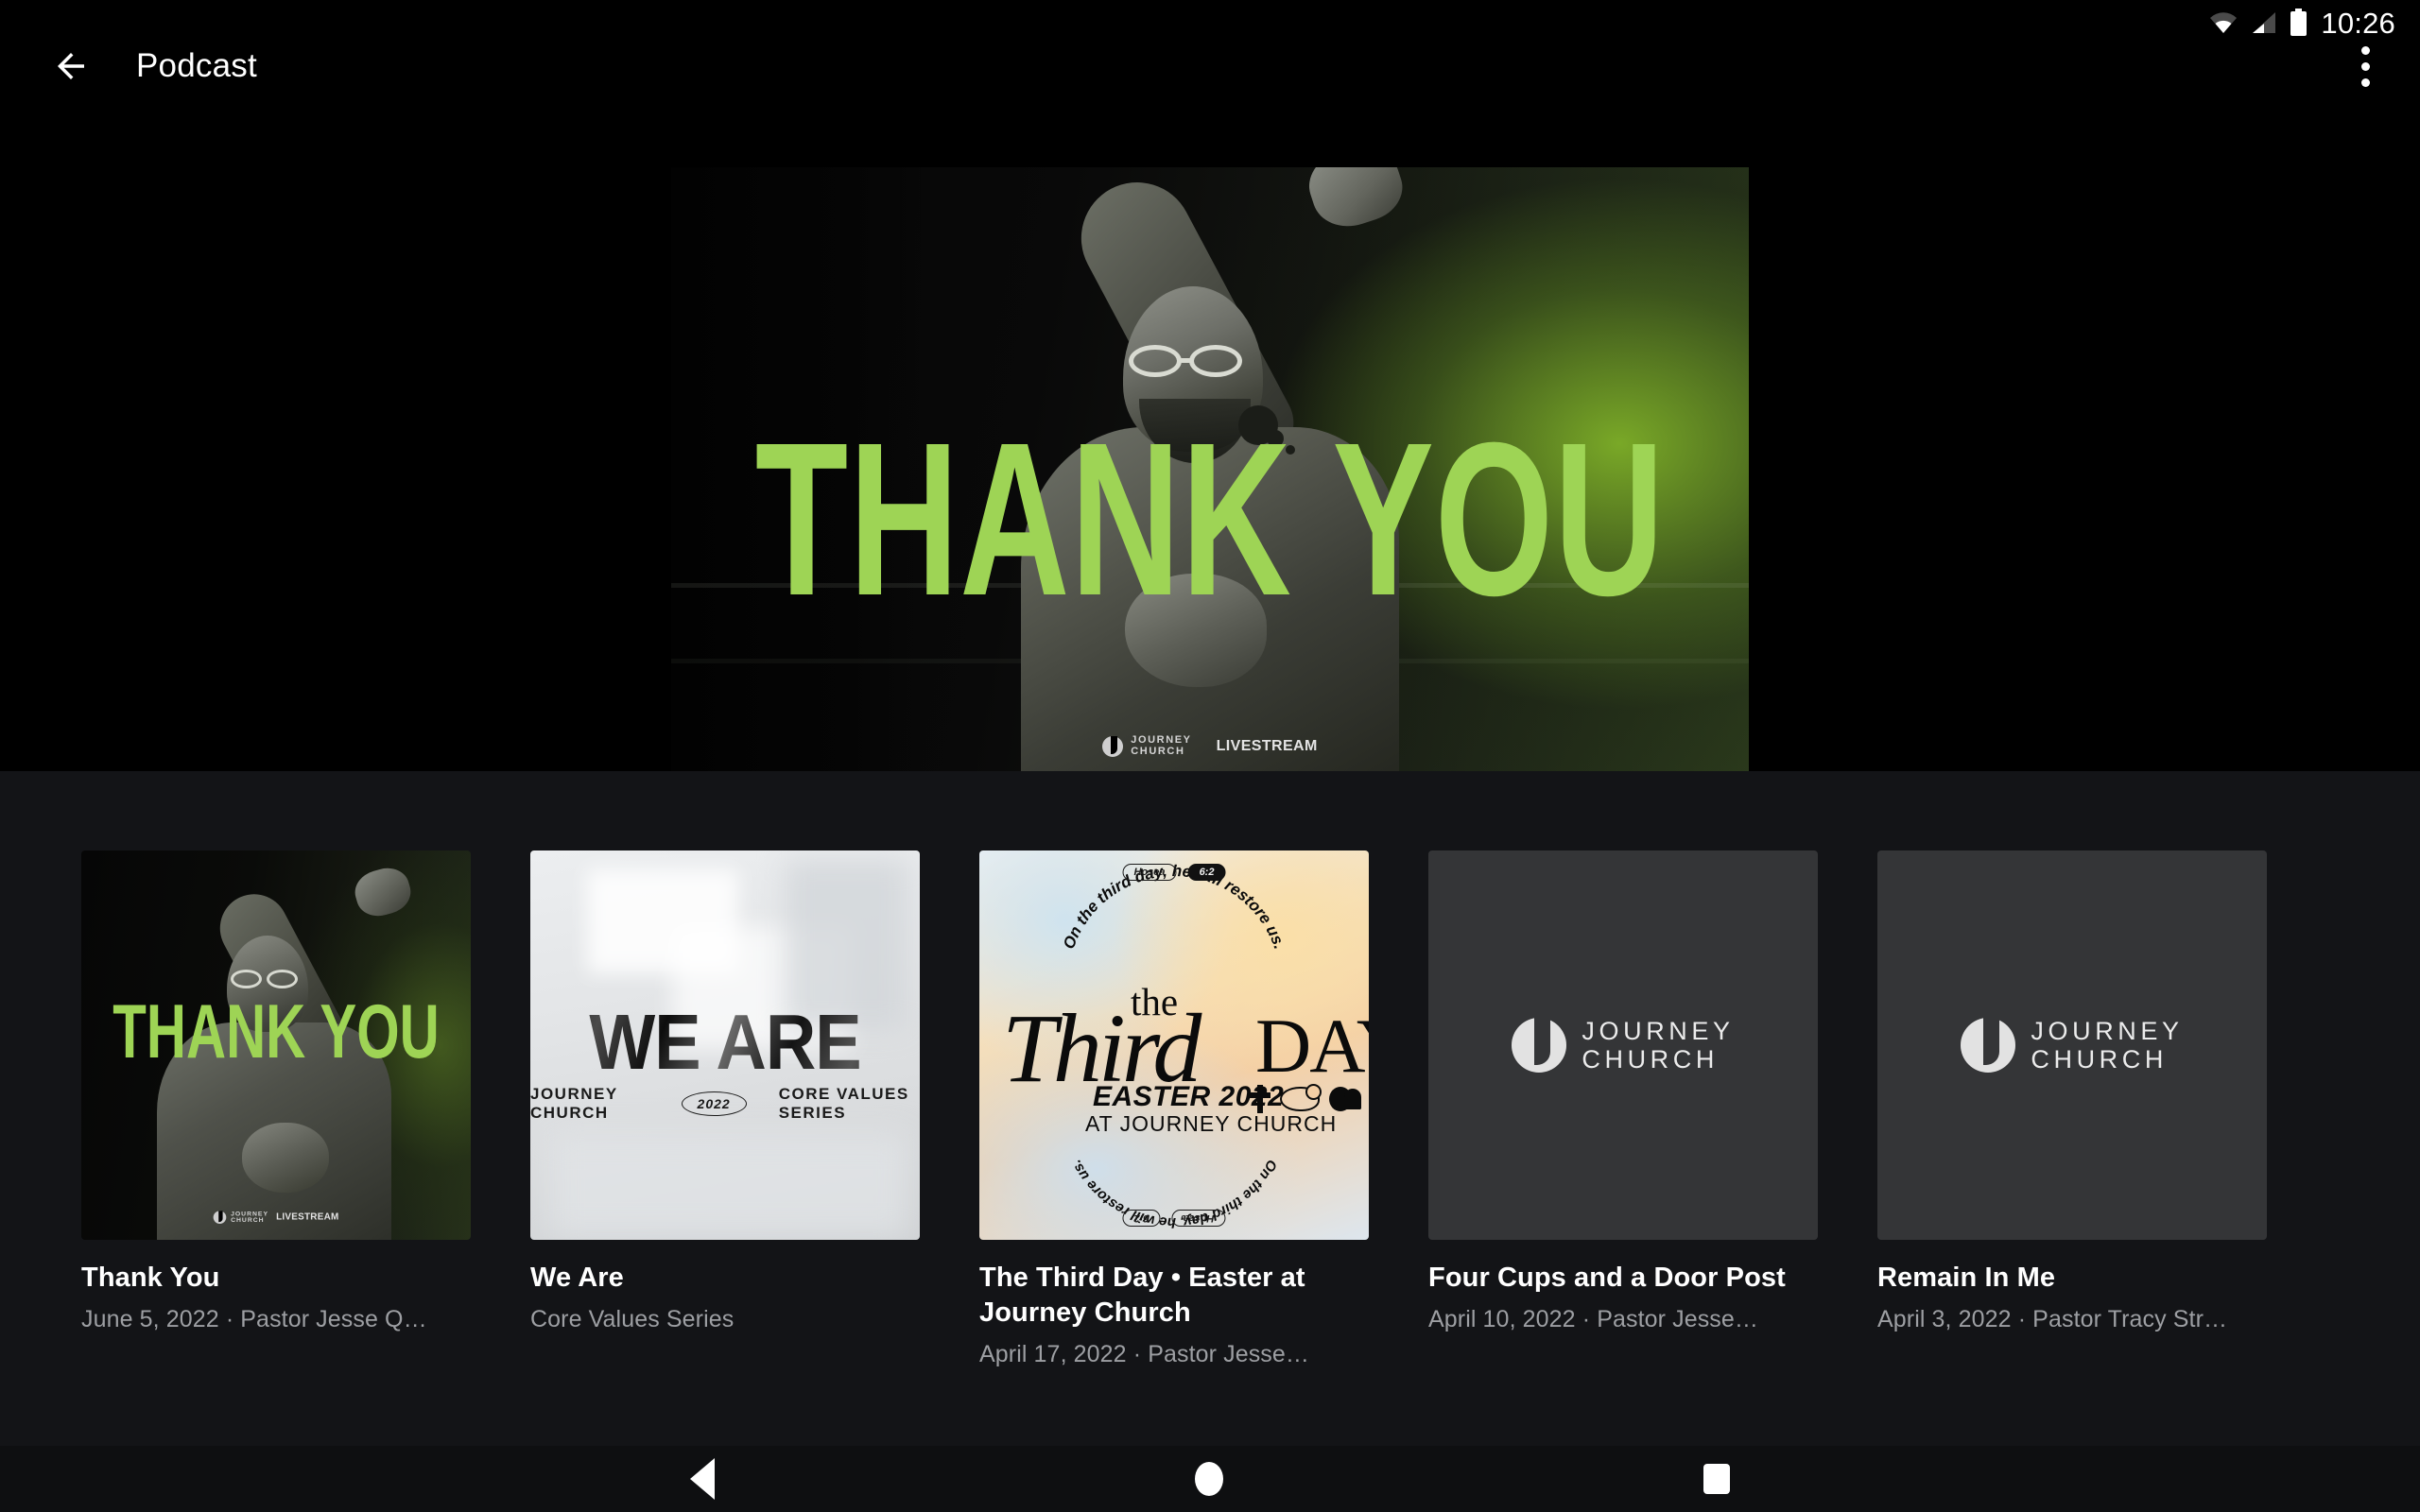 The image size is (2420, 1512). I want to click on back-arrow-icon, so click(71, 66).